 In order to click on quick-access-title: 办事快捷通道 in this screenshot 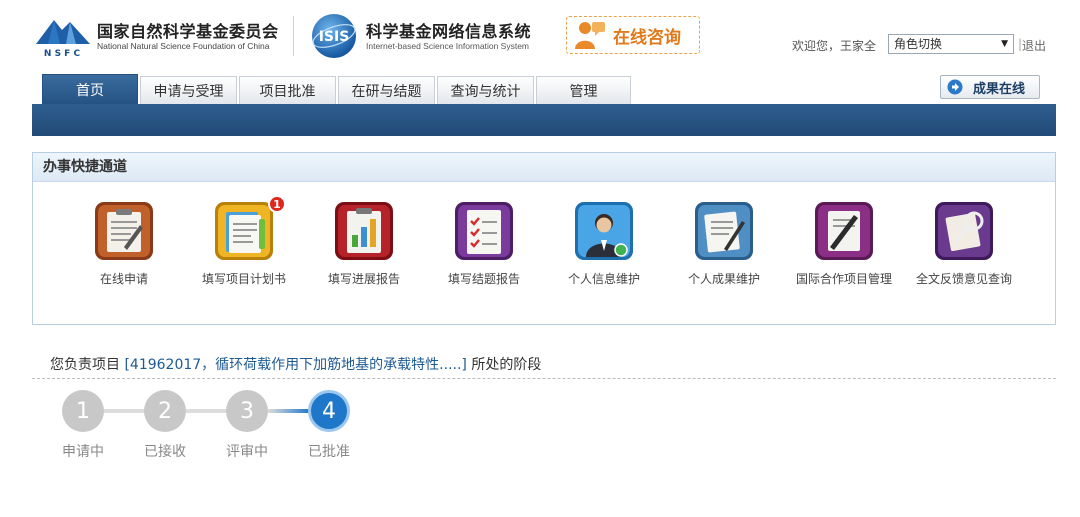, I will do `click(544, 167)`.